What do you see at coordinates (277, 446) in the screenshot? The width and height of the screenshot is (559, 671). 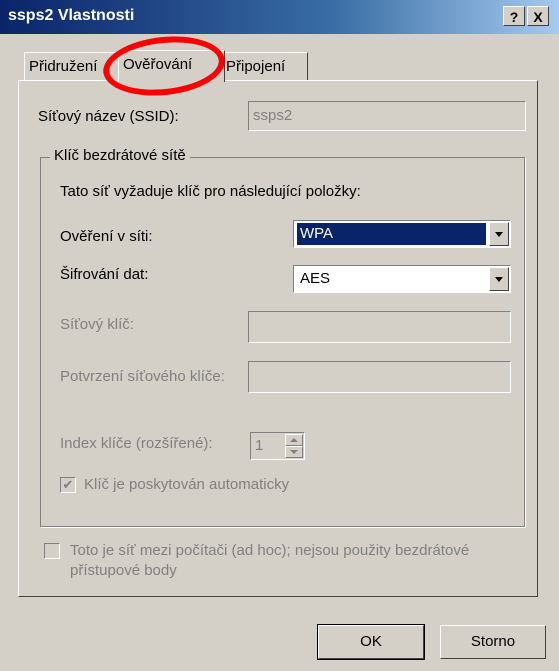 I see `key-index-stepper: 1` at bounding box center [277, 446].